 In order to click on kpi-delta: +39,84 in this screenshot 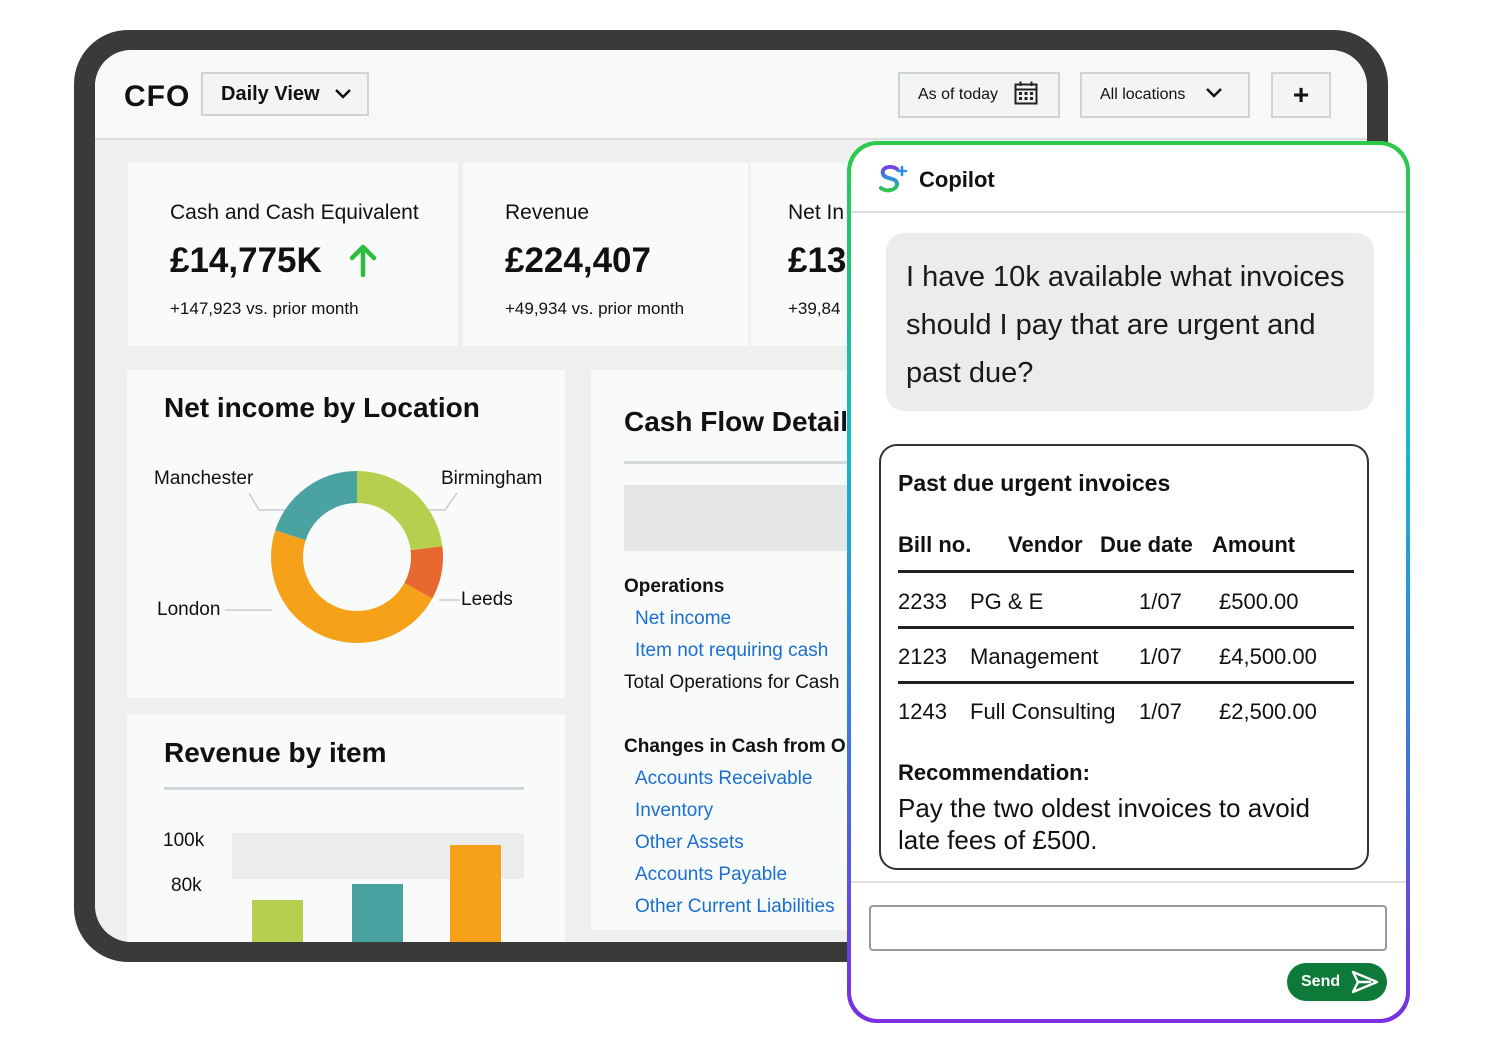, I will do `click(814, 308)`.